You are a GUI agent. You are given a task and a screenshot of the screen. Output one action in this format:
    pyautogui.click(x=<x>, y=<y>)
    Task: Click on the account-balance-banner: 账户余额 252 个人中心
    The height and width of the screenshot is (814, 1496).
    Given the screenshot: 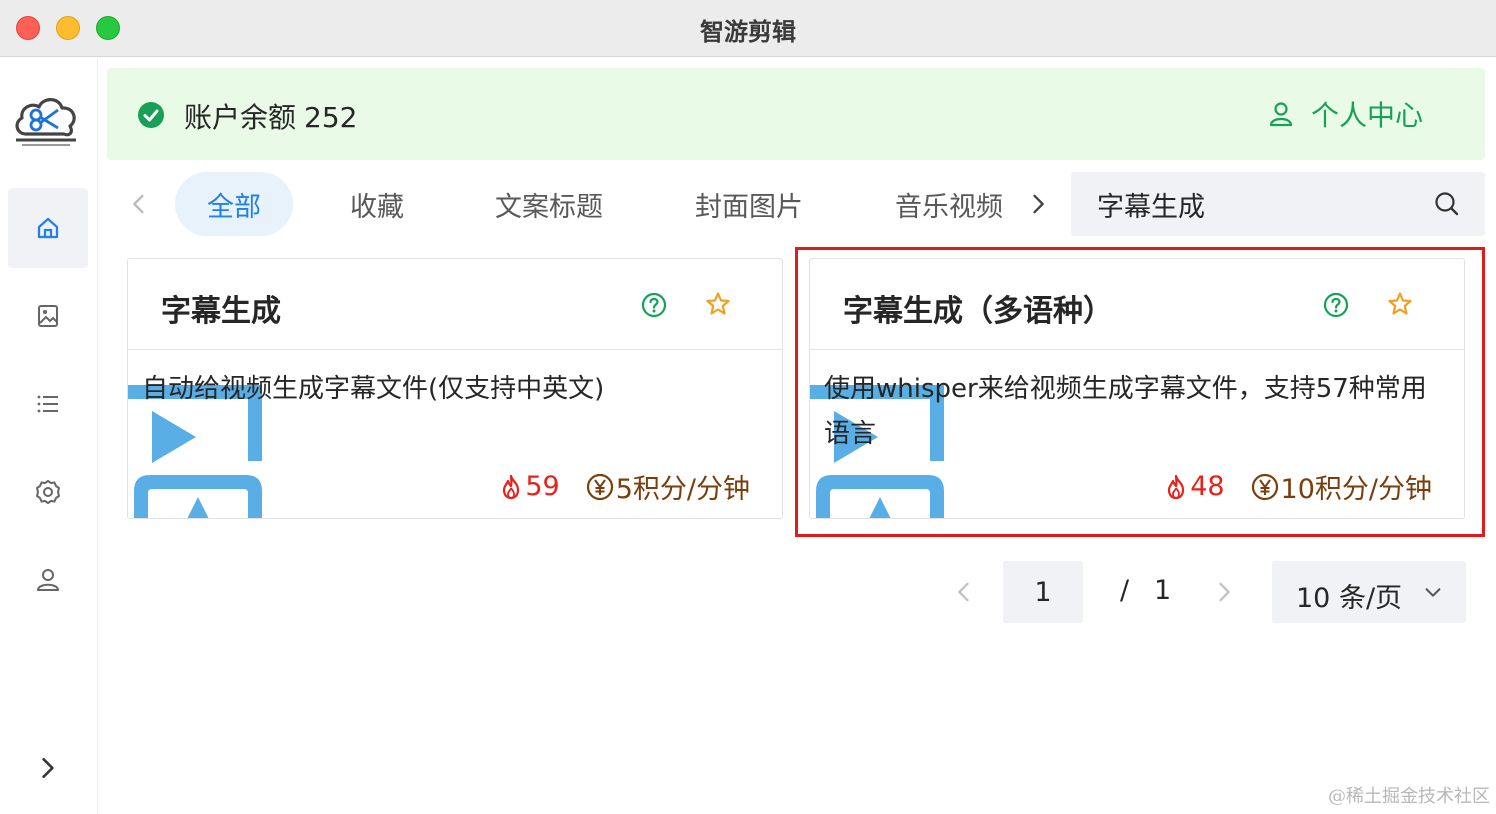 What is the action you would take?
    pyautogui.click(x=796, y=114)
    